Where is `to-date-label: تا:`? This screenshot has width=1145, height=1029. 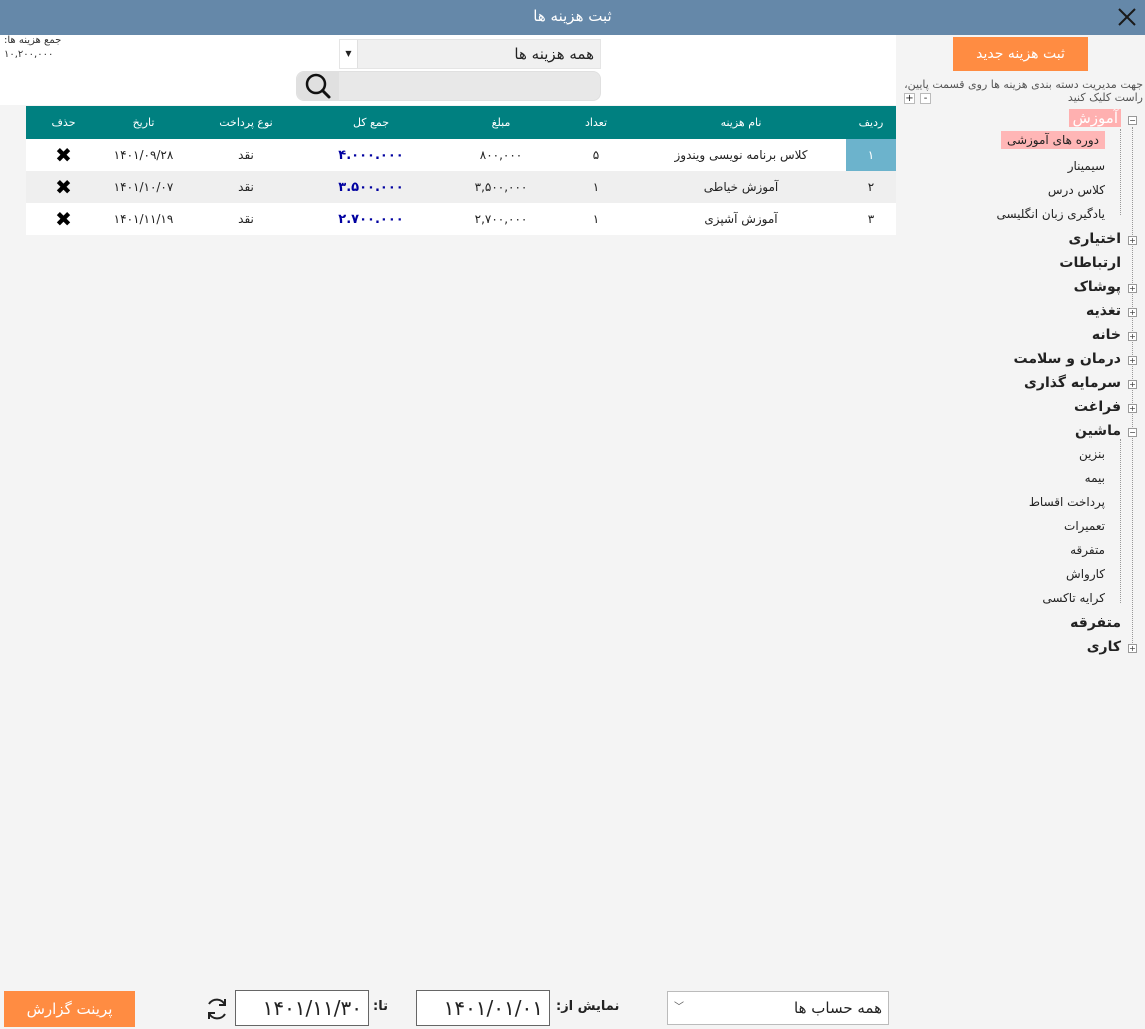 to-date-label: تا: is located at coordinates (380, 1006).